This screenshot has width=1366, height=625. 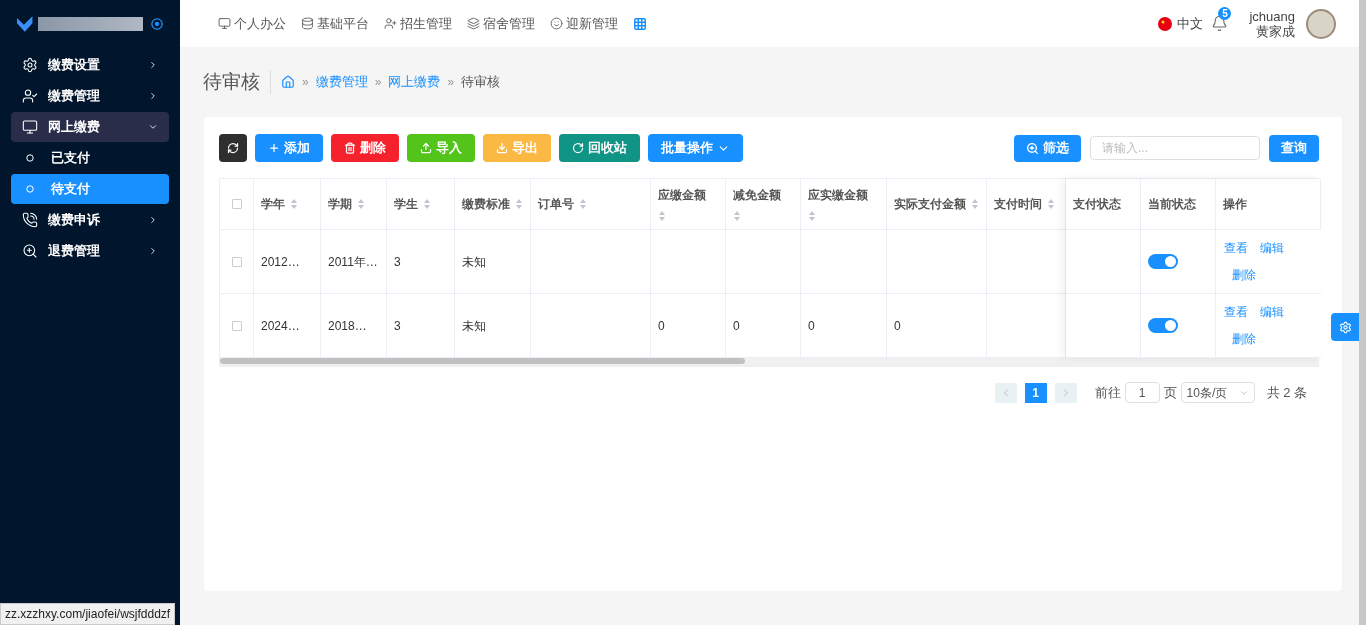 I want to click on filter-button: 筛选, so click(x=1047, y=148).